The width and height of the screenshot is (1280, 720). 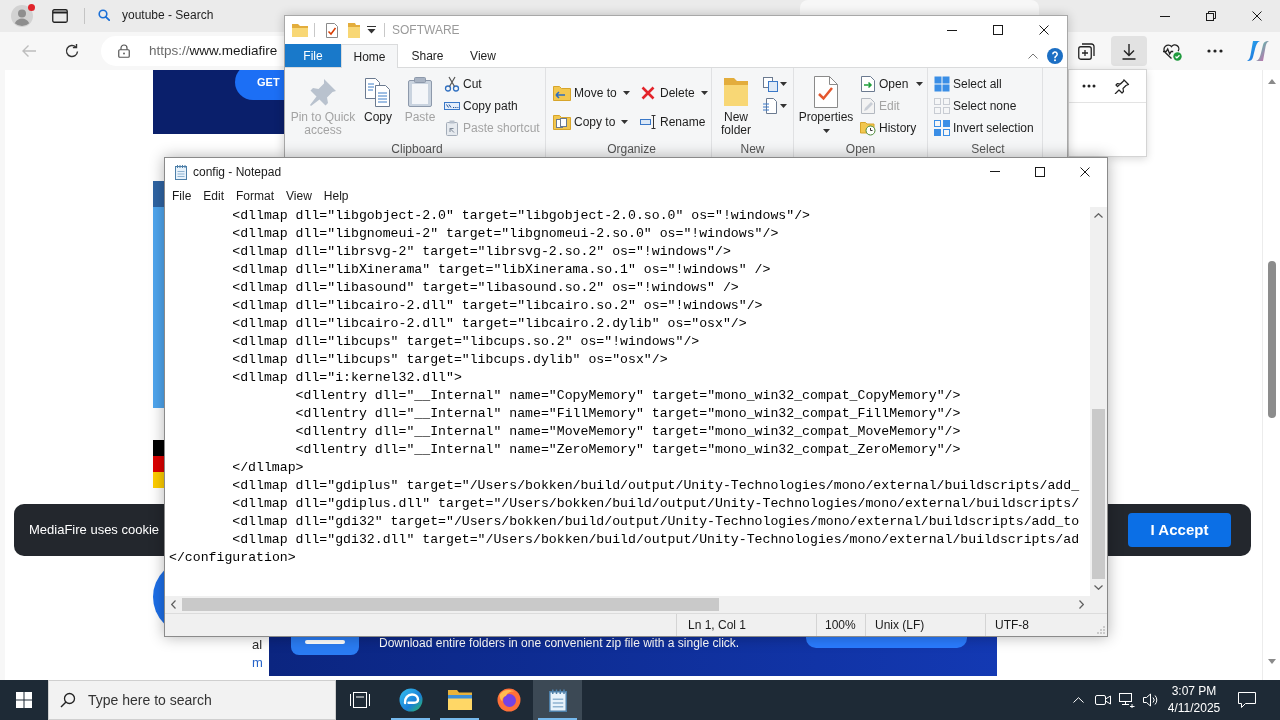 What do you see at coordinates (410, 700) in the screenshot?
I see `swirl-logo-icon` at bounding box center [410, 700].